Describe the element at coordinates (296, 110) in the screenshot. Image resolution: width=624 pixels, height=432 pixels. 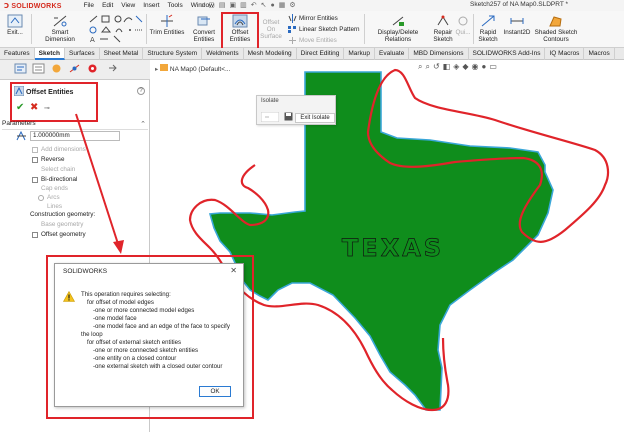
I see `isolate-popup: Isolate Exit Isolate` at that location.